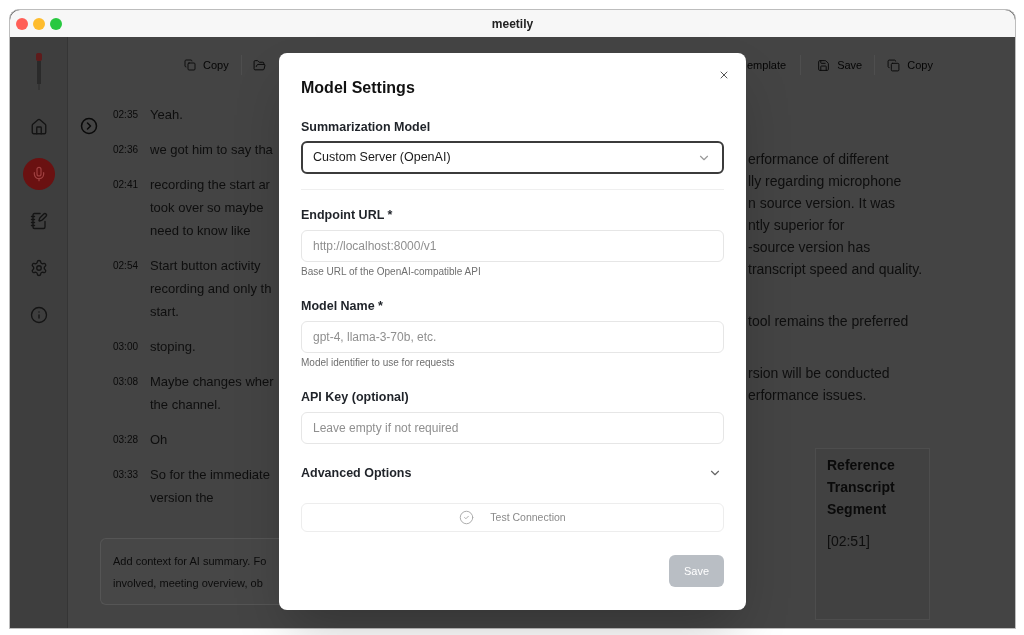 This screenshot has height=635, width=1024. What do you see at coordinates (89, 126) in the screenshot?
I see `chevron-right-circle-icon` at bounding box center [89, 126].